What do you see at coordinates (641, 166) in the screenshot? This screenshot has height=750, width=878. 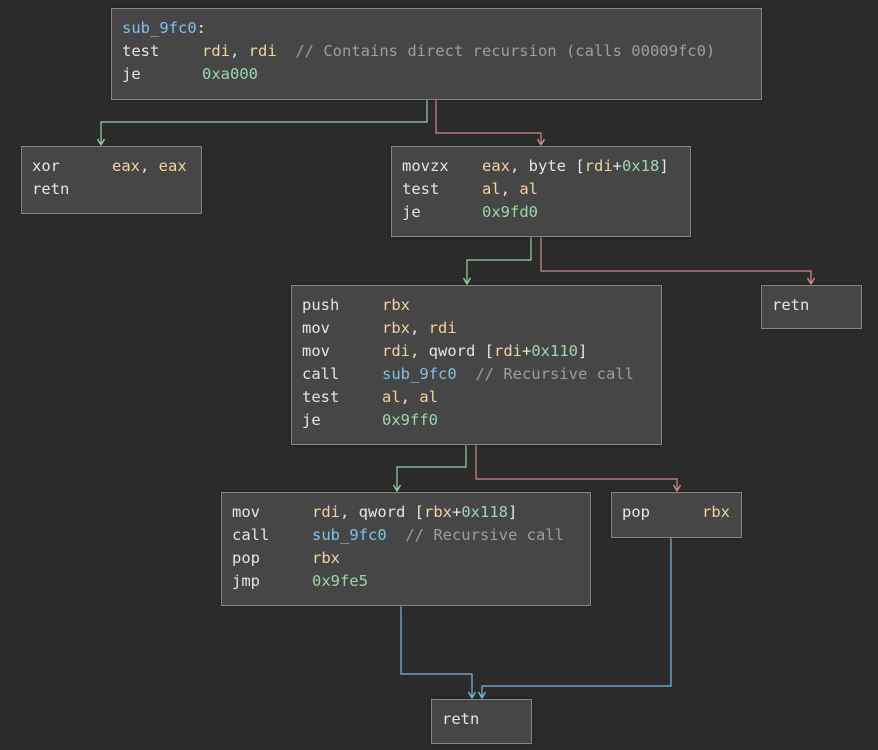 I see `operand-offset: 0x18` at bounding box center [641, 166].